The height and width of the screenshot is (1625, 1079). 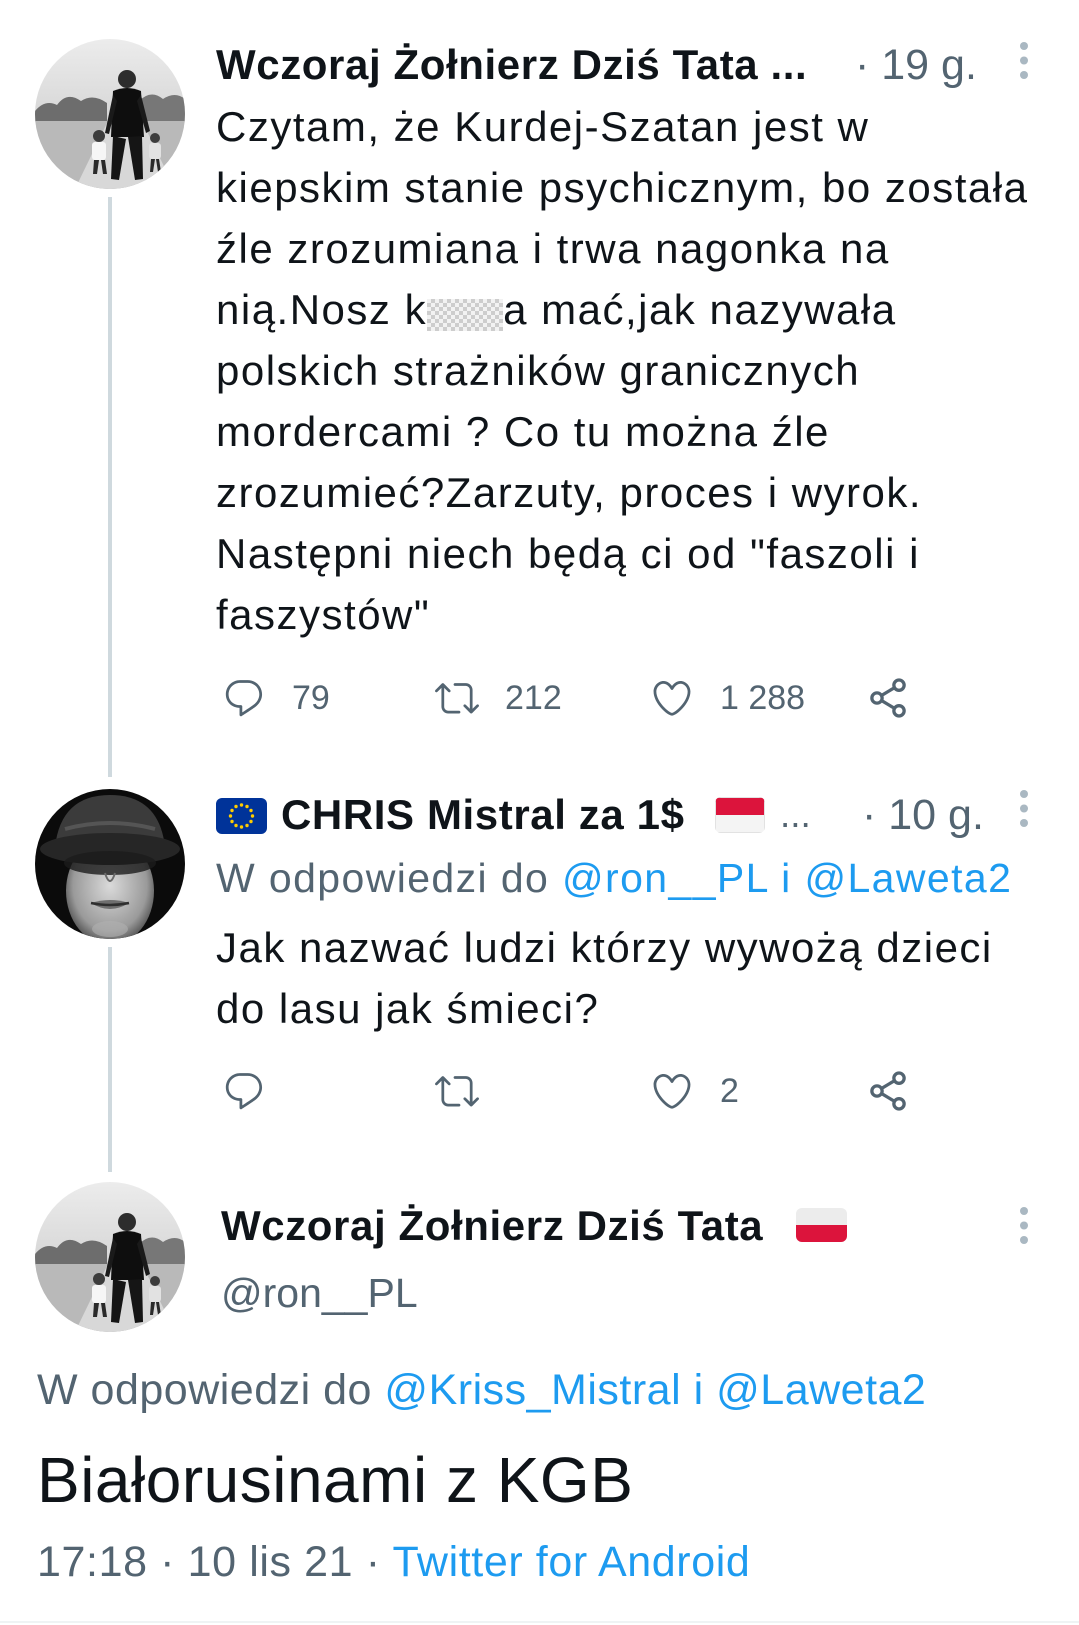 What do you see at coordinates (532, 1390) in the screenshot?
I see `mention-link: @Kriss_Mistral` at bounding box center [532, 1390].